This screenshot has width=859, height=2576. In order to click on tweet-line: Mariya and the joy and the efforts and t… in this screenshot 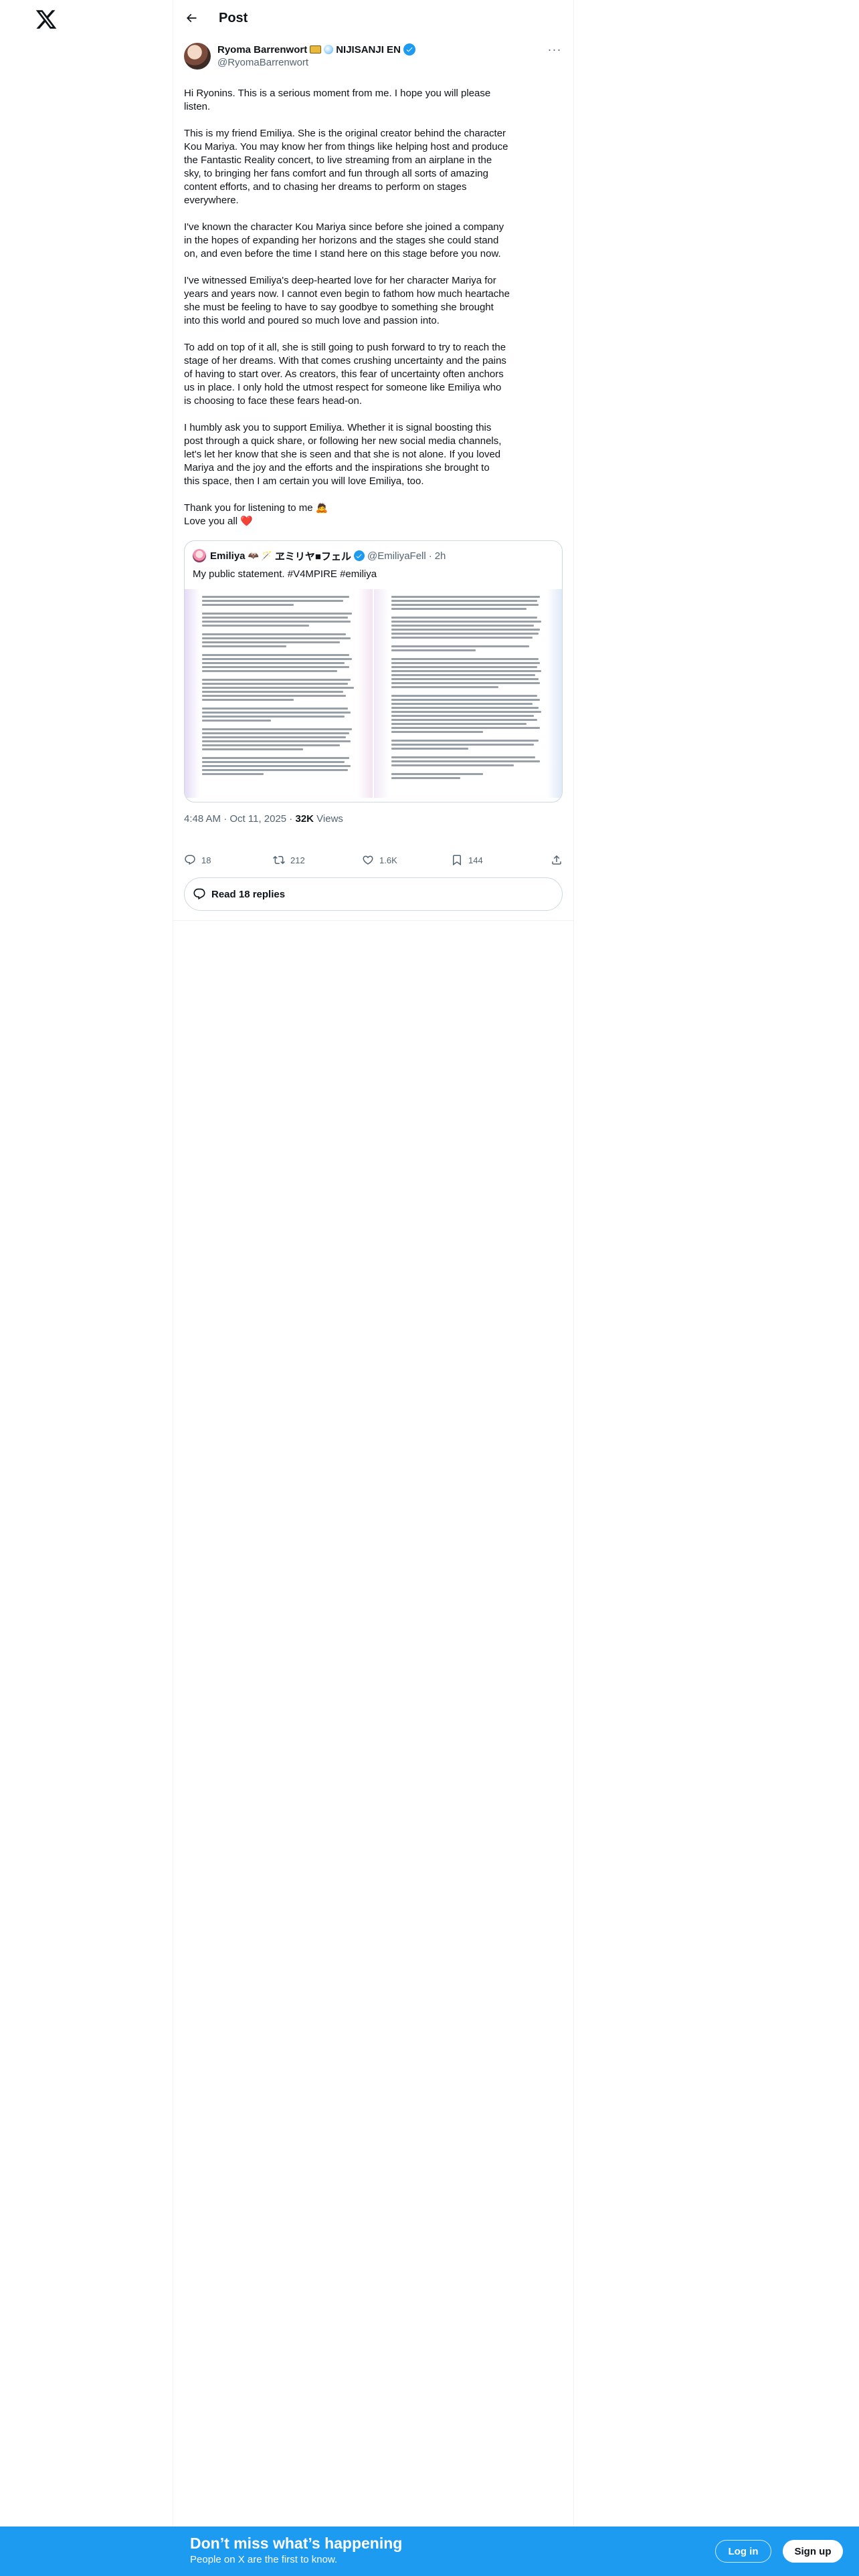, I will do `click(337, 467)`.